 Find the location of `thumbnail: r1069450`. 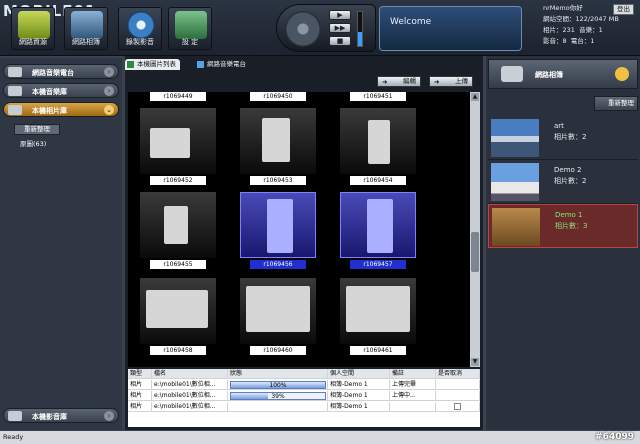

thumbnail: r1069450 is located at coordinates (278, 98).